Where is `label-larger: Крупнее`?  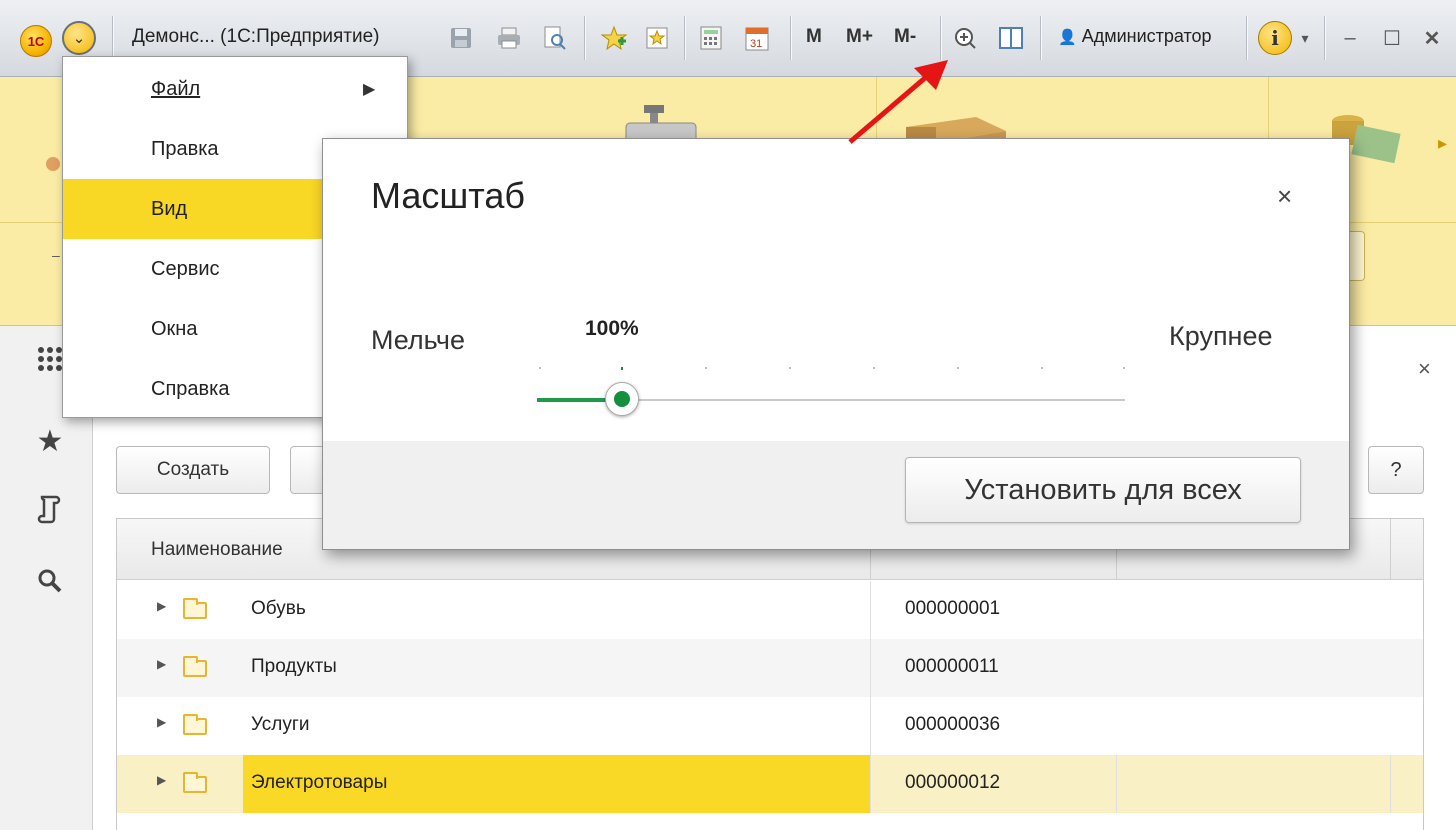 label-larger: Крупнее is located at coordinates (1221, 336).